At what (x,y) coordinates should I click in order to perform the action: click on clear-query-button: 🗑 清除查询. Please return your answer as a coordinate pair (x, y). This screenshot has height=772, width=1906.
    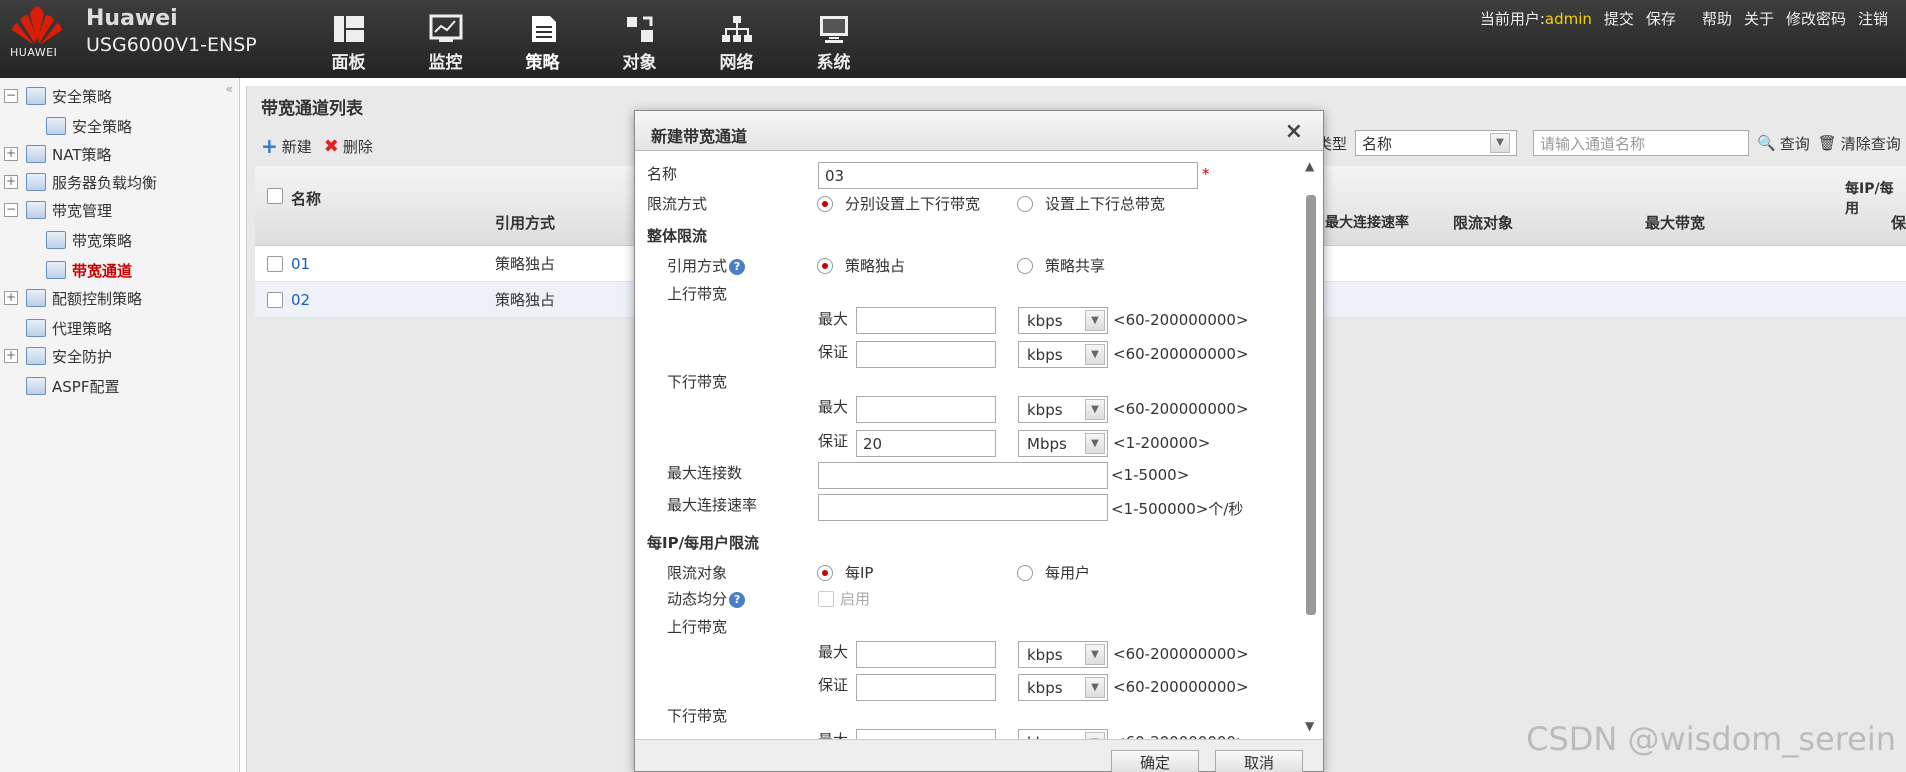
    Looking at the image, I should click on (1859, 143).